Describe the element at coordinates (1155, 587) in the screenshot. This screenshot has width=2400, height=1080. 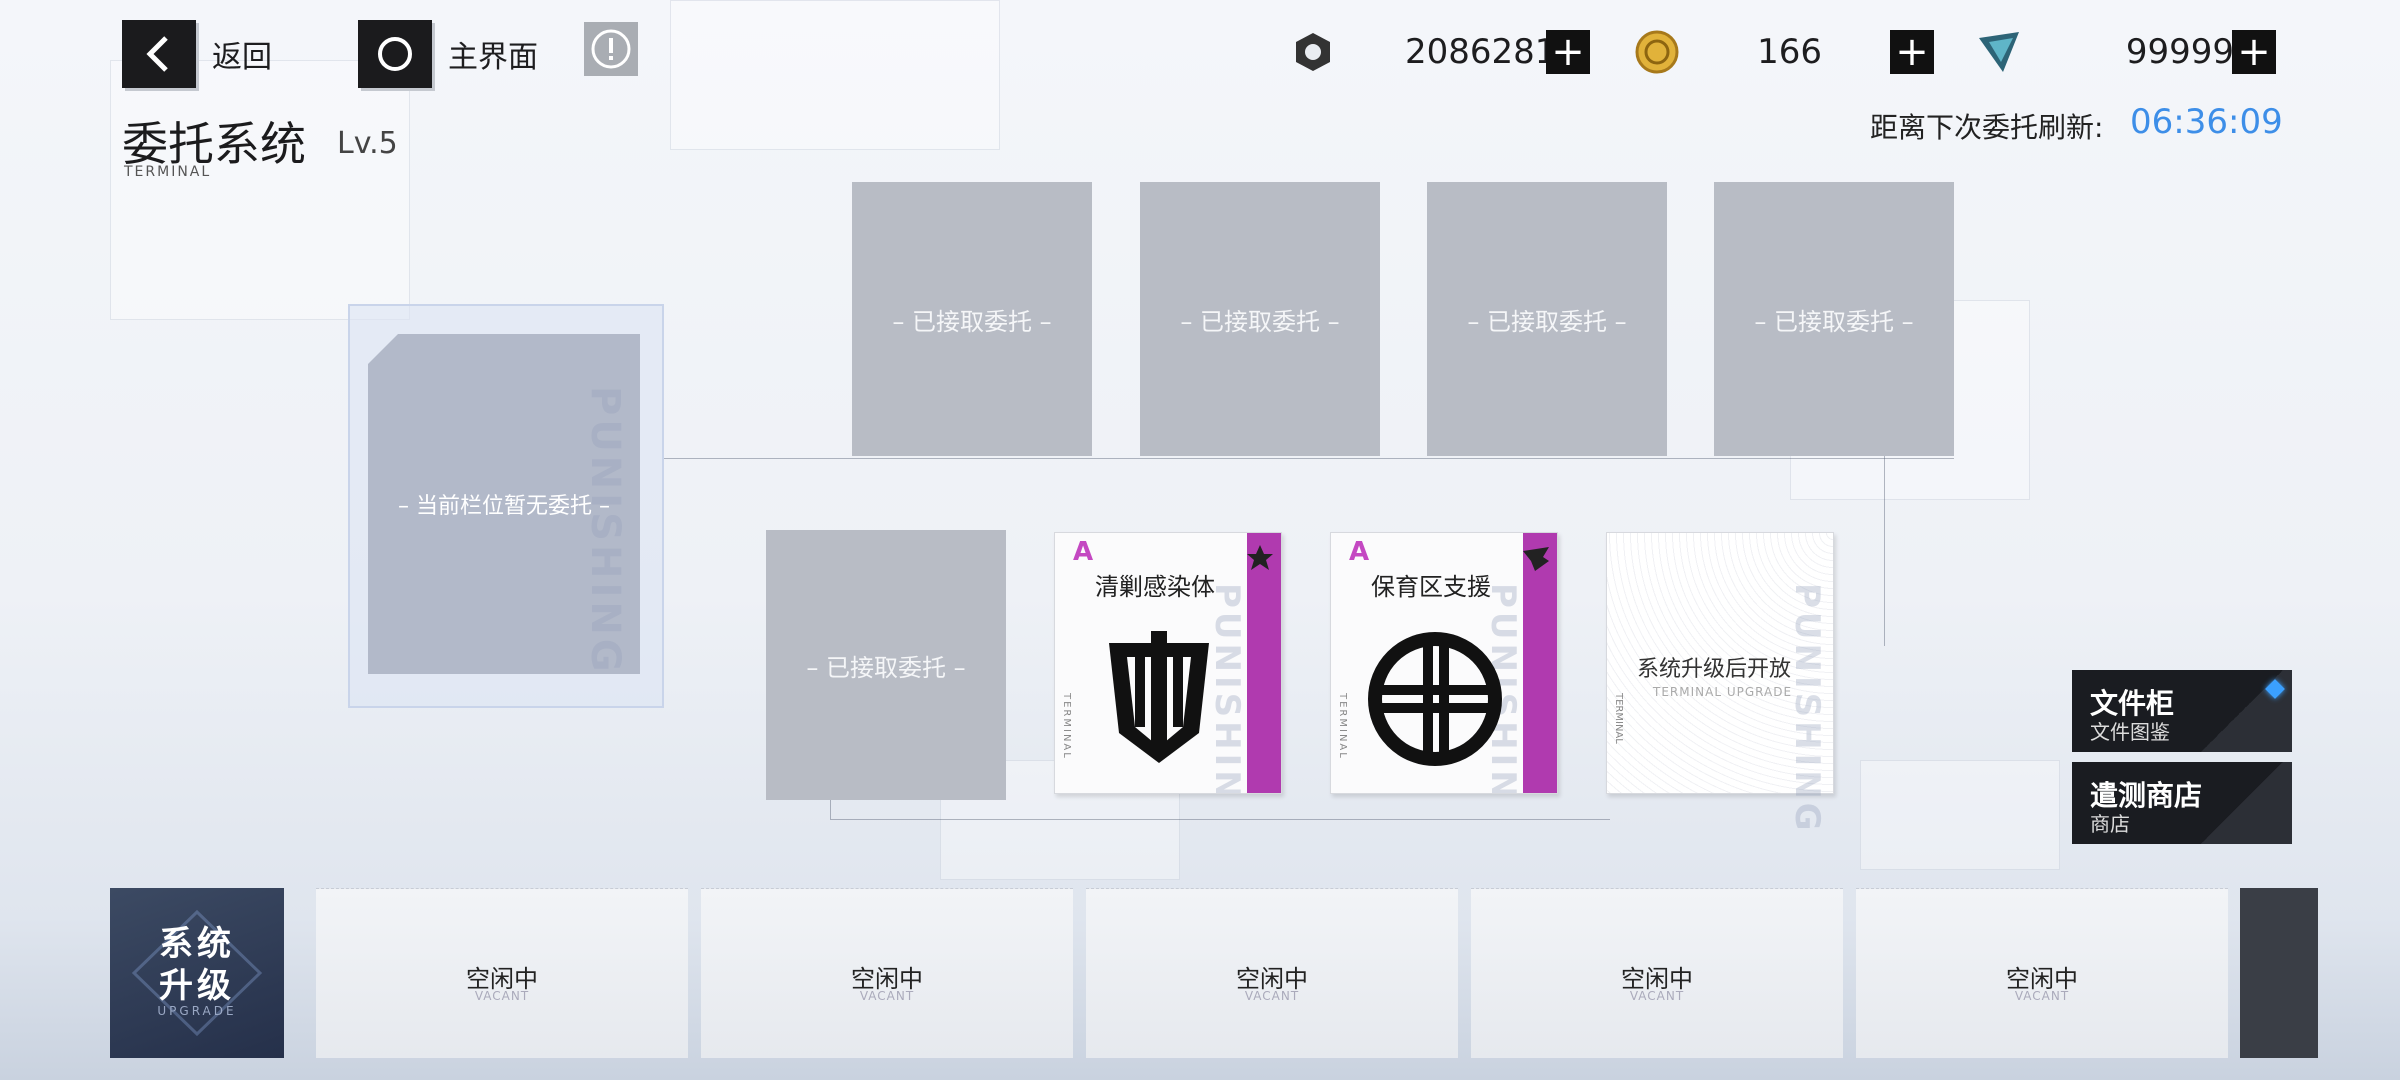
I see `card-title: 清剿感染体` at that location.